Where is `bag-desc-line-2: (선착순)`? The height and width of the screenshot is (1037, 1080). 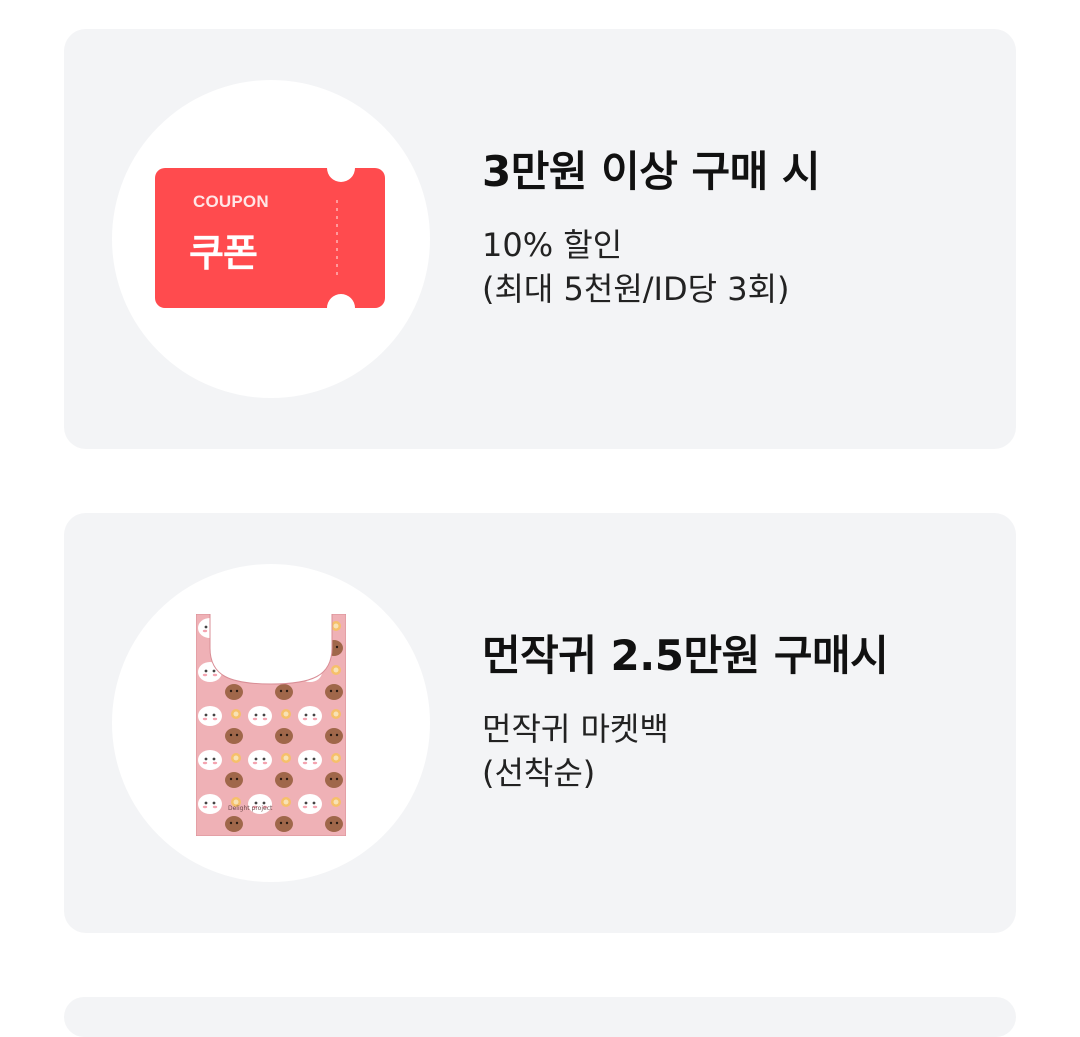
bag-desc-line-2: (선착순) is located at coordinates (539, 773).